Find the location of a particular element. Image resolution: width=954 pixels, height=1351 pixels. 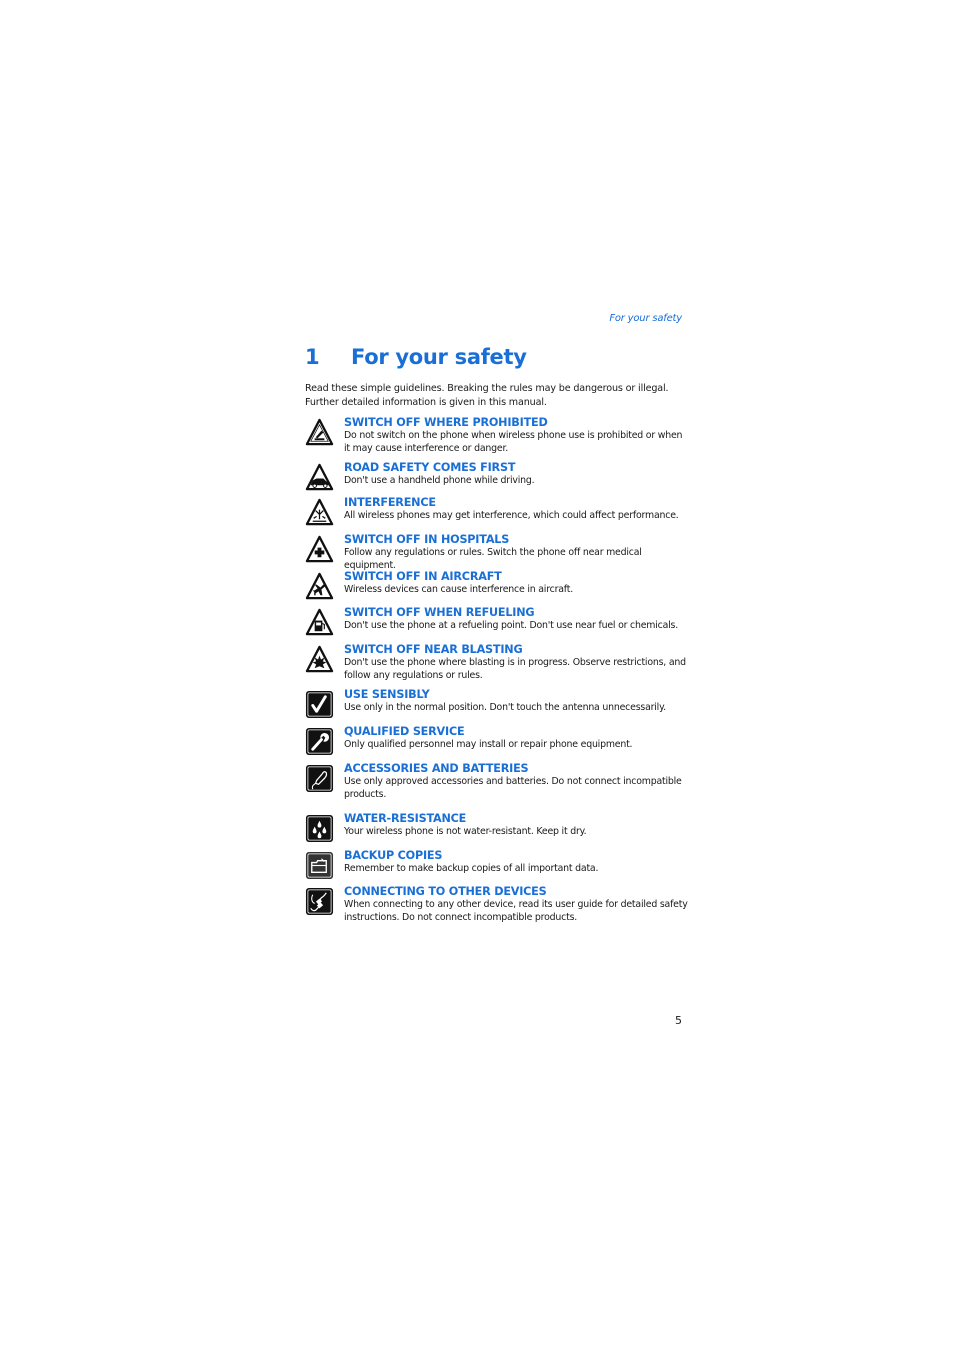

wrench-icon is located at coordinates (319, 741).